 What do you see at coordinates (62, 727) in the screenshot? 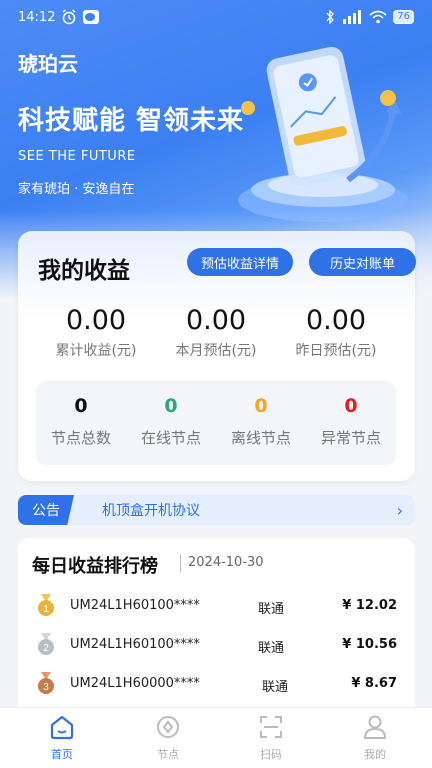
I see `home-icon` at bounding box center [62, 727].